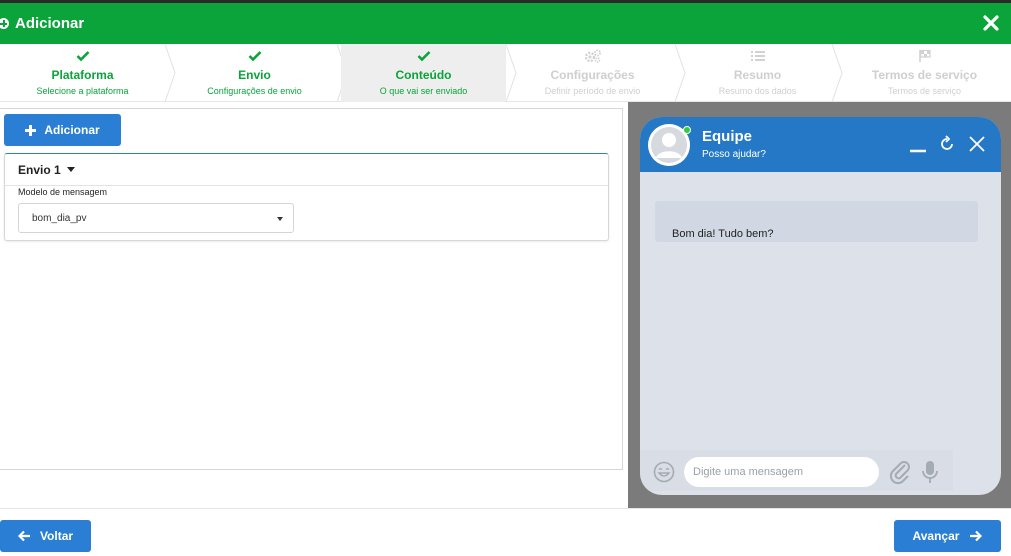 The width and height of the screenshot is (1011, 556). I want to click on step-title: Resumo, so click(757, 75).